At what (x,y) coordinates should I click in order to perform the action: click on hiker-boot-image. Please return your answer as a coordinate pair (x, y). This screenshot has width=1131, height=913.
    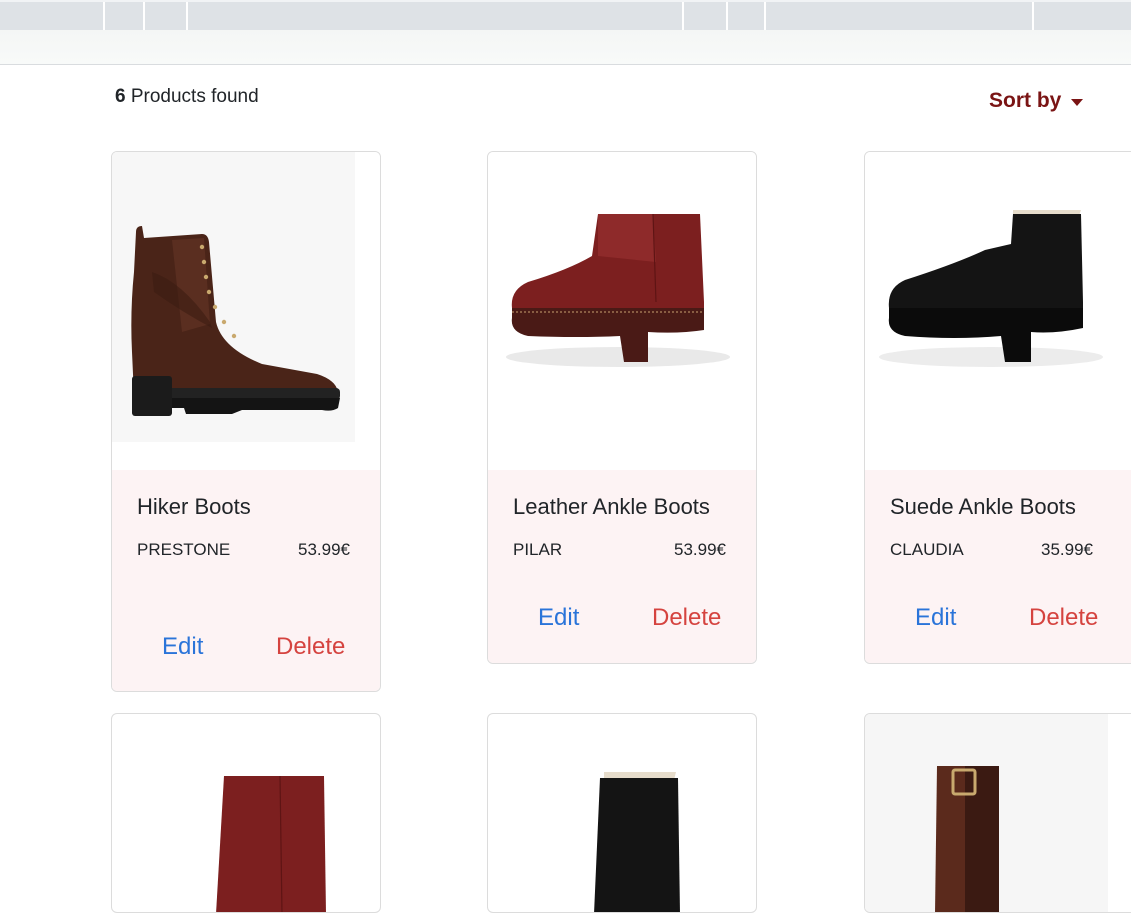
    Looking at the image, I should click on (233, 297).